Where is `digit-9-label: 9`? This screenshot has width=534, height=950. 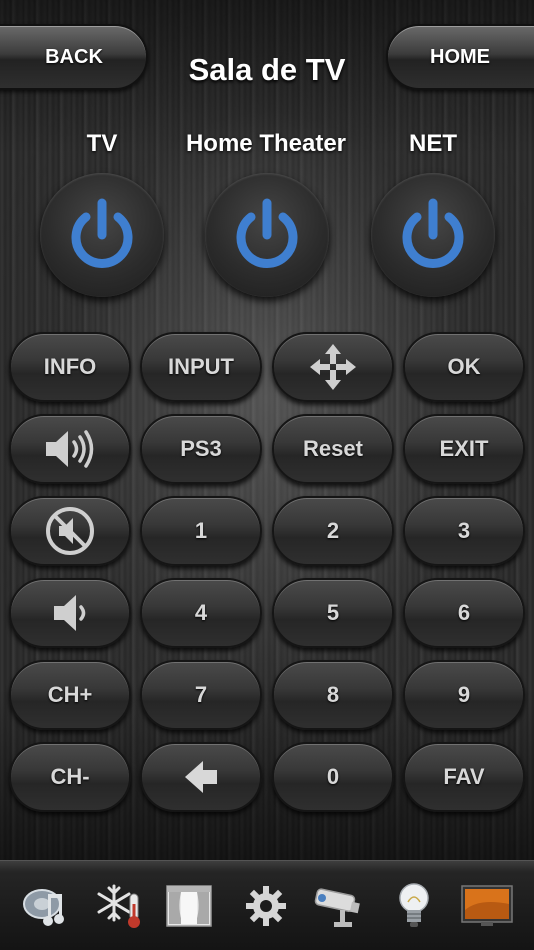 digit-9-label: 9 is located at coordinates (464, 694).